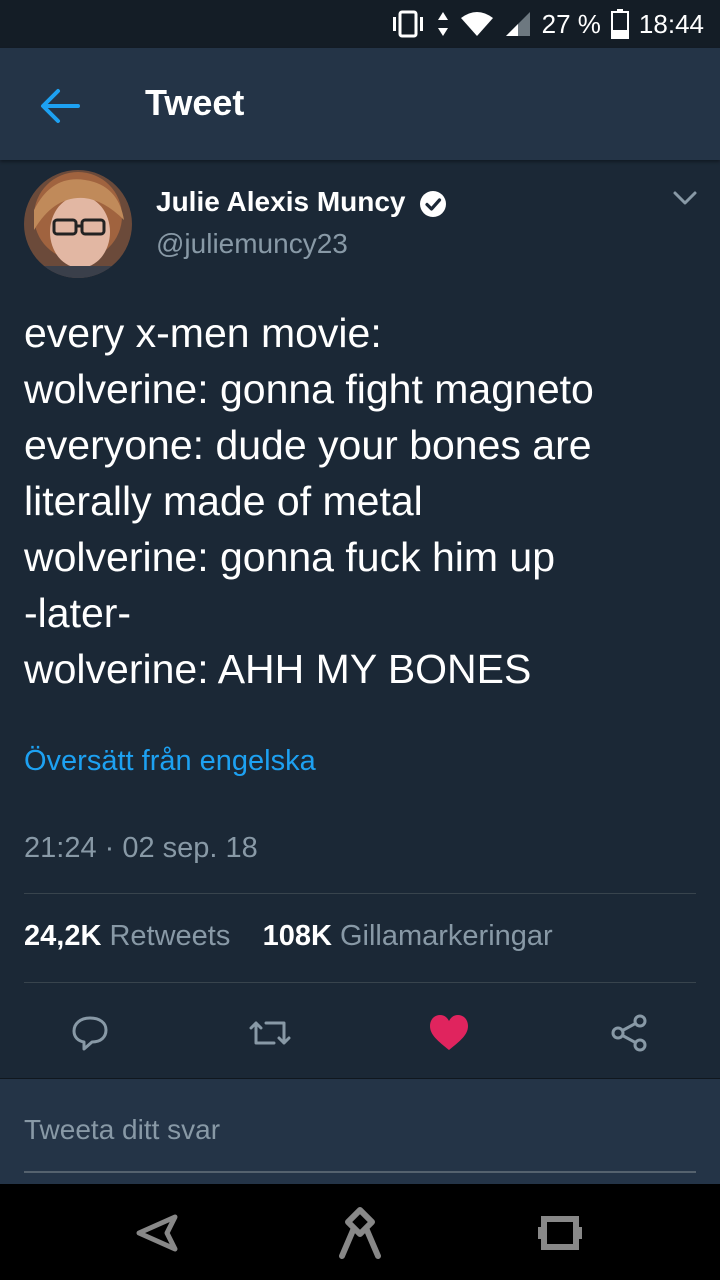 The image size is (720, 1280). Describe the element at coordinates (78, 224) in the screenshot. I see `avatar` at that location.